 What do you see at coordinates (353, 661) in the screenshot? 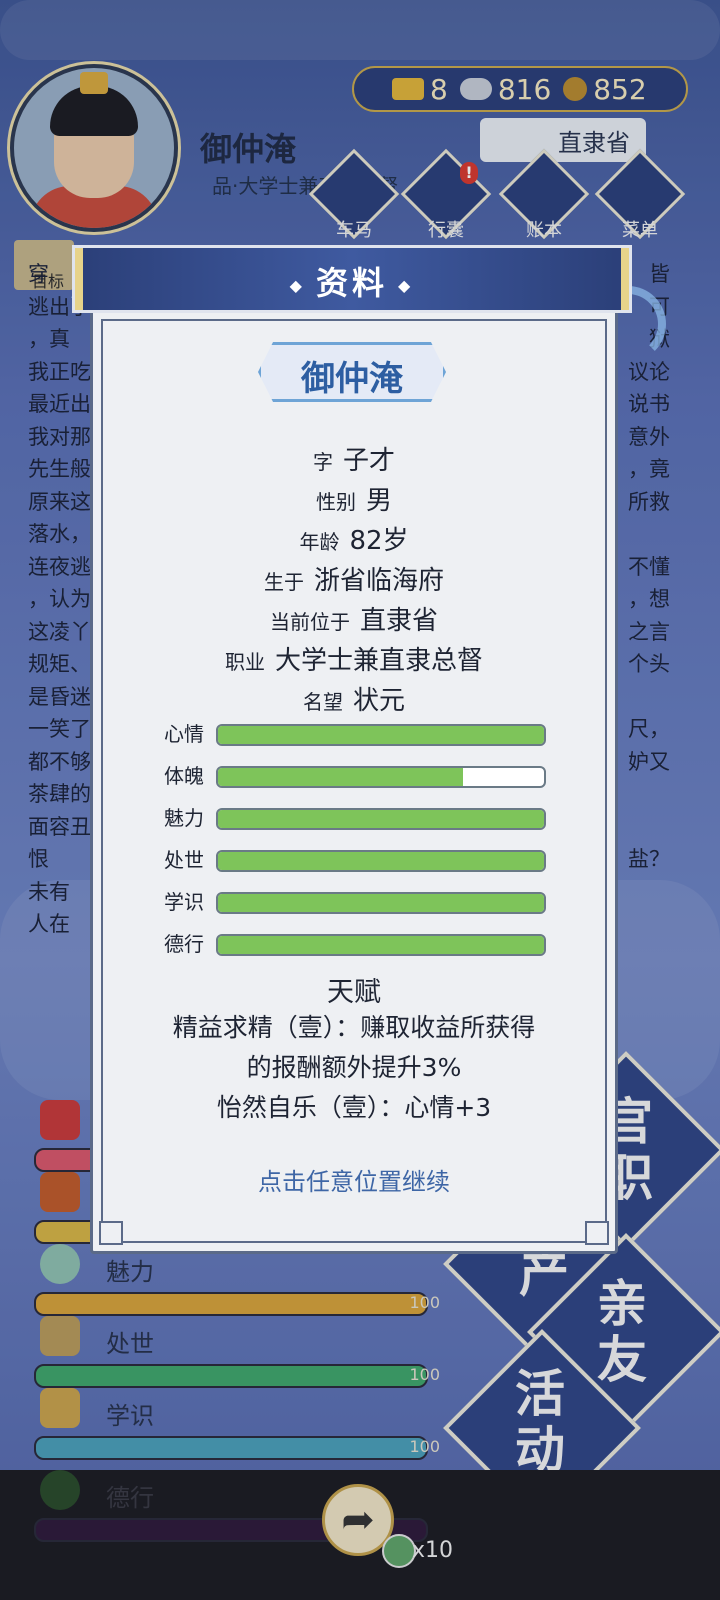
I see `info-occupation: 职业 大学士兼直隶总督` at bounding box center [353, 661].